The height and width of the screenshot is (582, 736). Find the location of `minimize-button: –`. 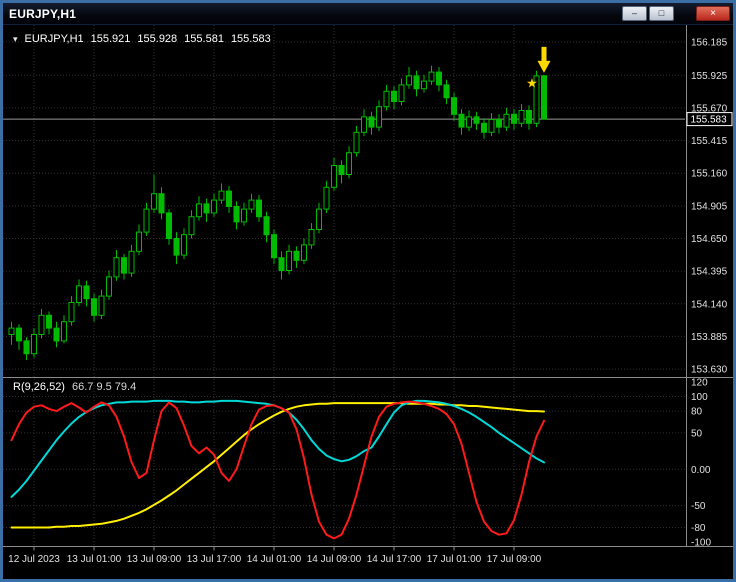

minimize-button: – is located at coordinates (634, 13).